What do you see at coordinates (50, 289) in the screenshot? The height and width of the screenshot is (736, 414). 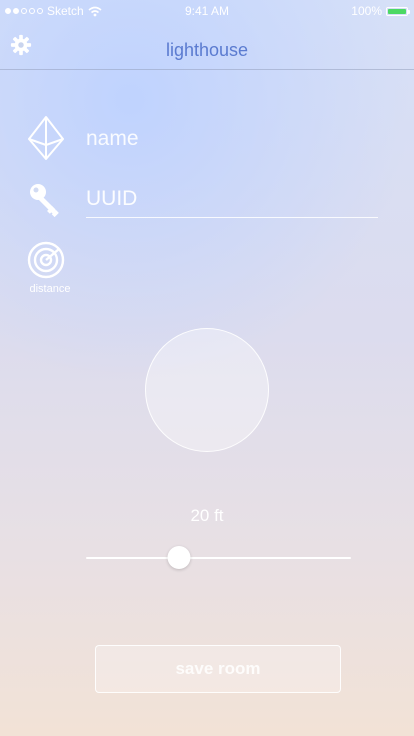 I see `distance-label: distance` at bounding box center [50, 289].